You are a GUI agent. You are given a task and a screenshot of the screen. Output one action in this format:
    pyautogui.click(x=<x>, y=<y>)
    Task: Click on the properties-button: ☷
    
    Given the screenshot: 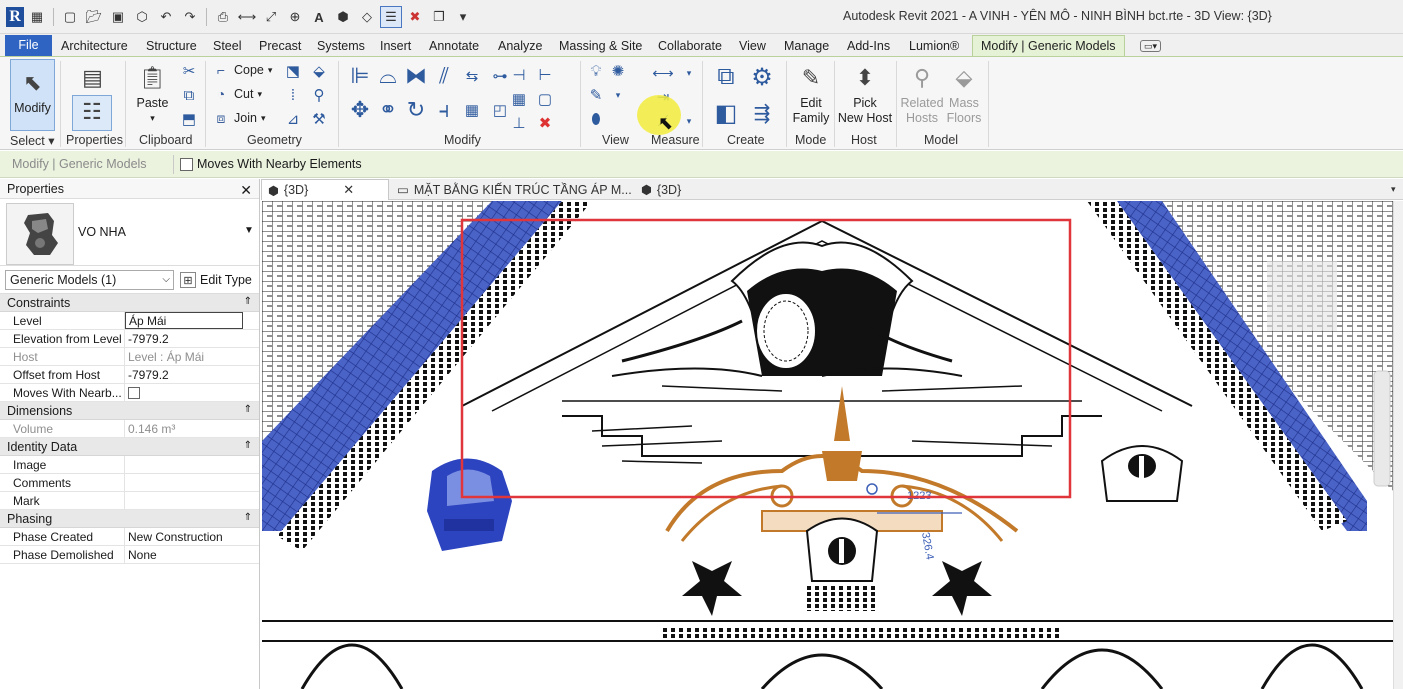 What is the action you would take?
    pyautogui.click(x=92, y=113)
    